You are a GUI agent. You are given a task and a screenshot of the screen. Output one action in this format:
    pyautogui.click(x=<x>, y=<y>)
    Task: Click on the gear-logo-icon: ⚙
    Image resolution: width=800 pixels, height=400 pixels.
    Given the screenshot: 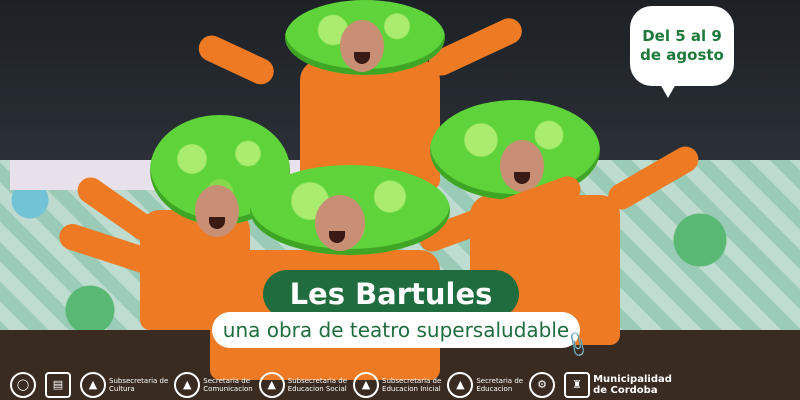 What is the action you would take?
    pyautogui.click(x=542, y=385)
    